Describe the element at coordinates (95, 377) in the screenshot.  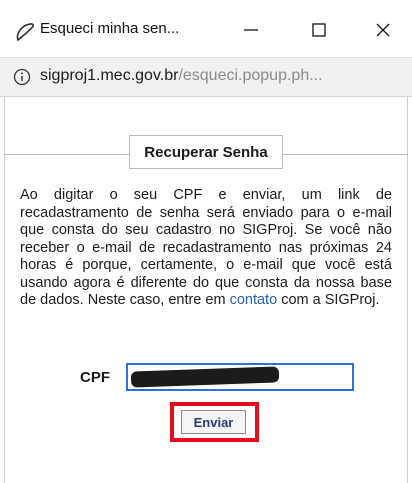
I see `cpf-label: CPF` at that location.